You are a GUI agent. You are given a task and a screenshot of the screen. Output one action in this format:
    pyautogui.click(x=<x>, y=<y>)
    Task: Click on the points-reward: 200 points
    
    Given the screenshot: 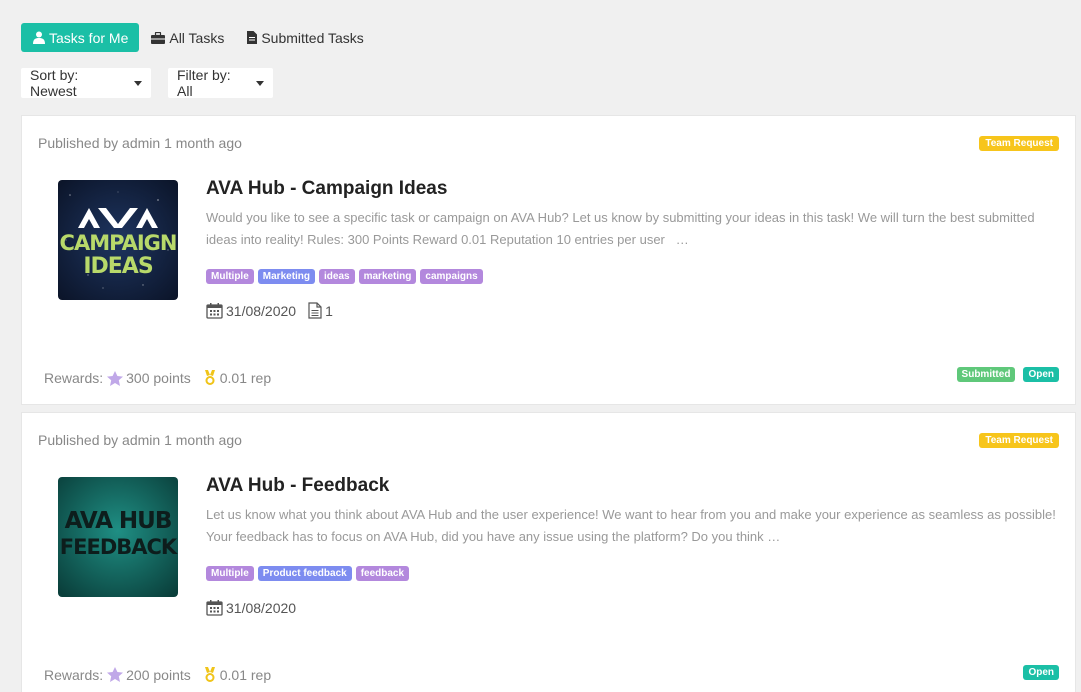 What is the action you would take?
    pyautogui.click(x=158, y=674)
    